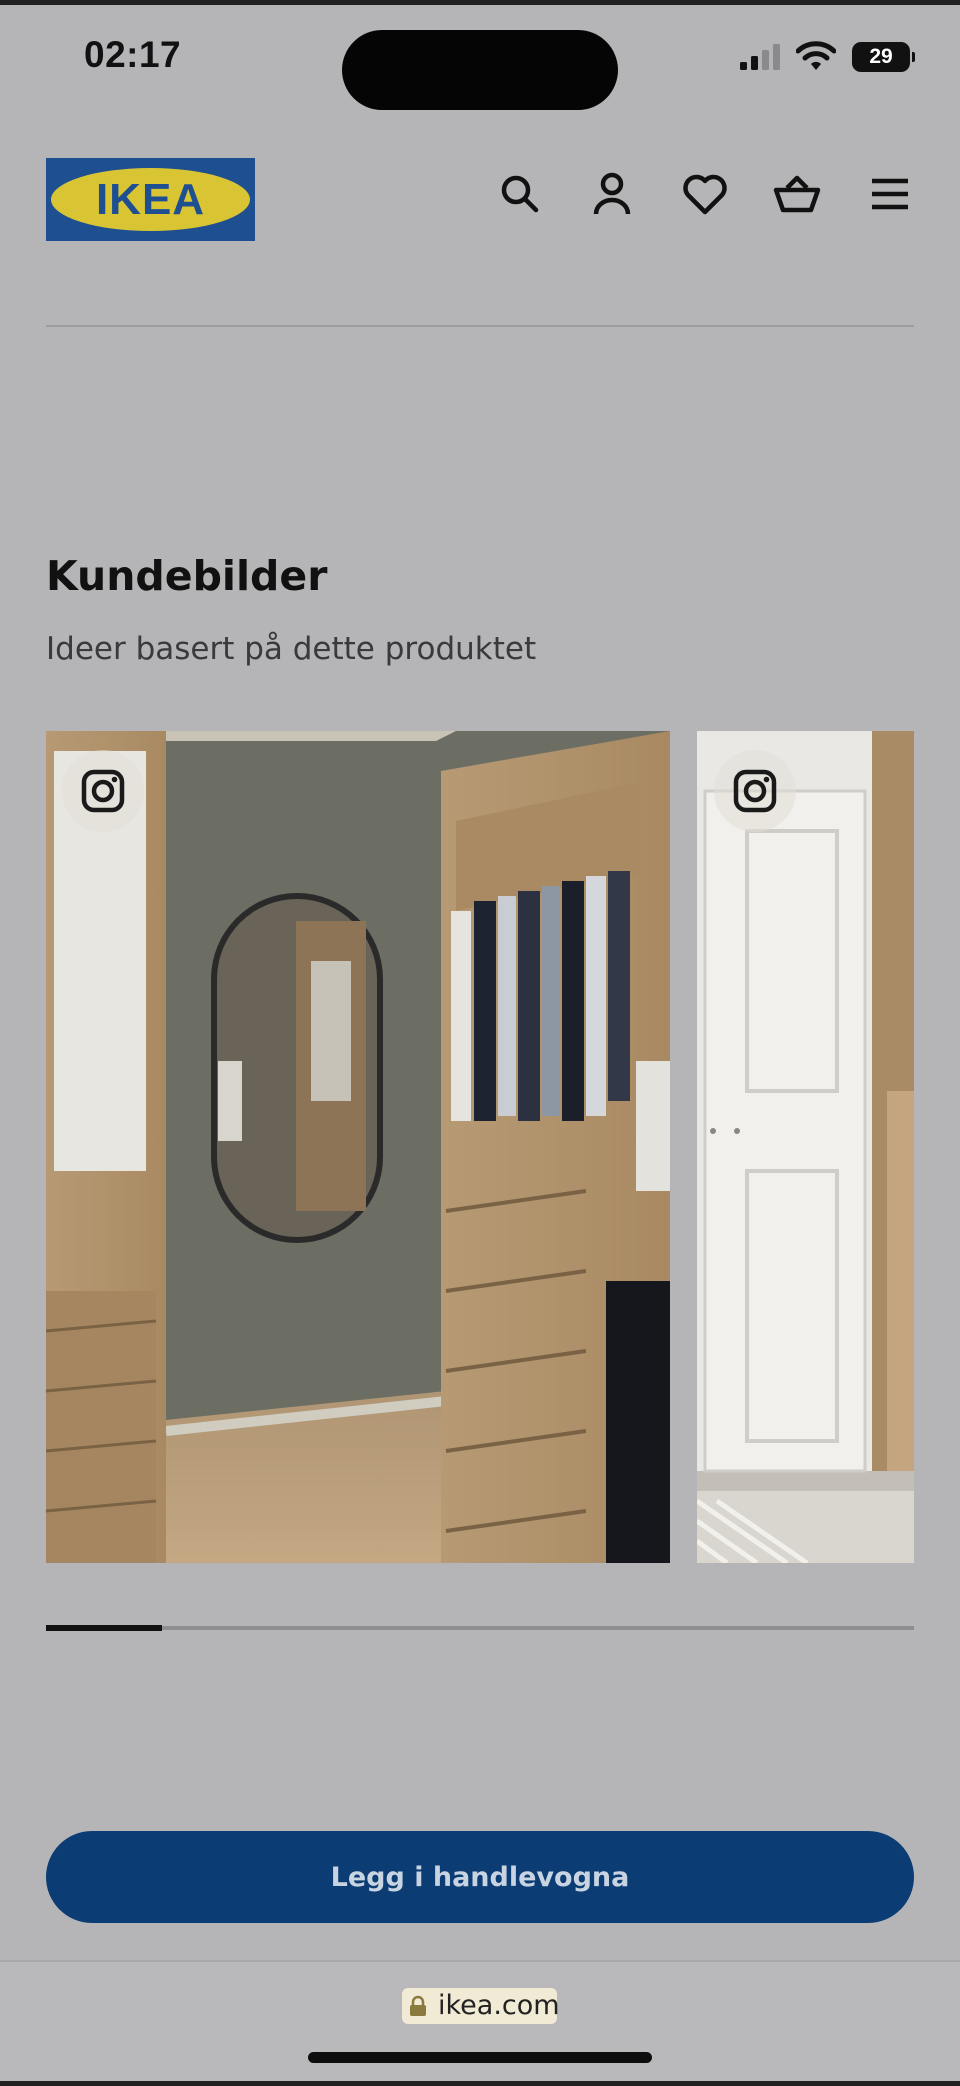  What do you see at coordinates (480, 1628) in the screenshot?
I see `gallery-scrollbar` at bounding box center [480, 1628].